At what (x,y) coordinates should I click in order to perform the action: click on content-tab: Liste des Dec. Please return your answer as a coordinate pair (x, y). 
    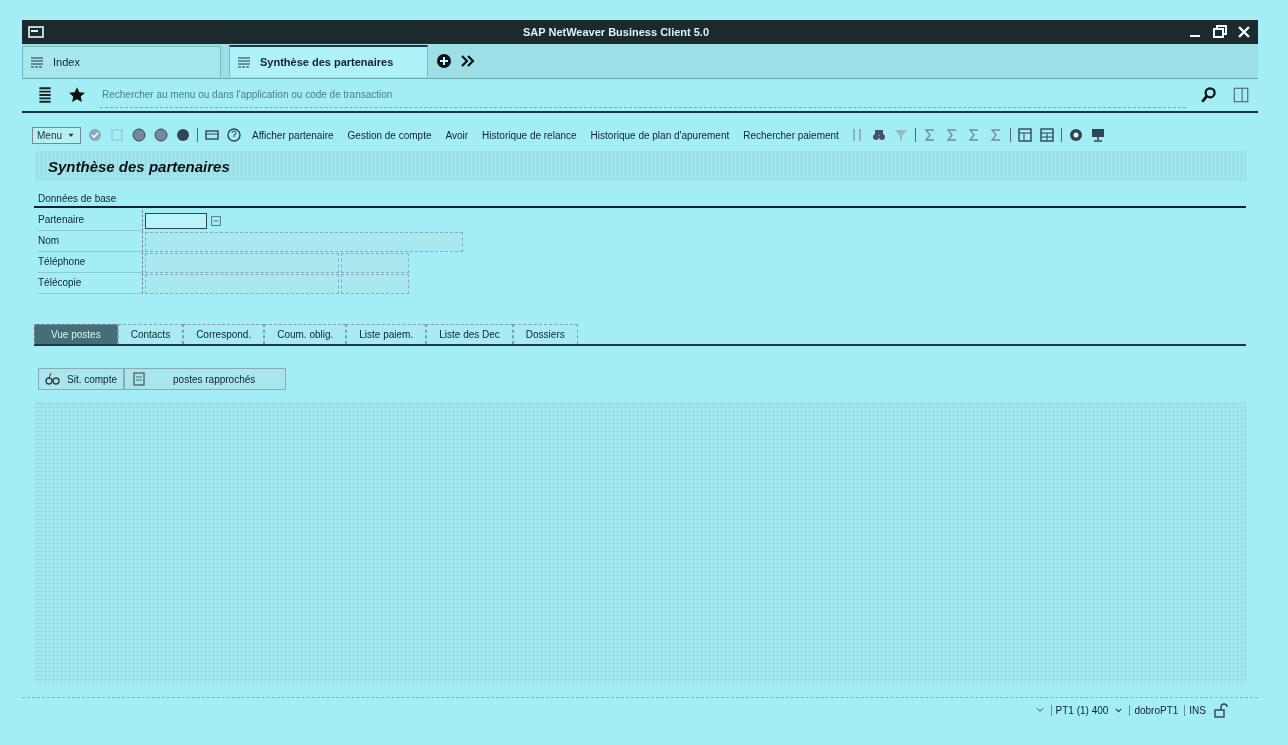
    Looking at the image, I should click on (469, 334).